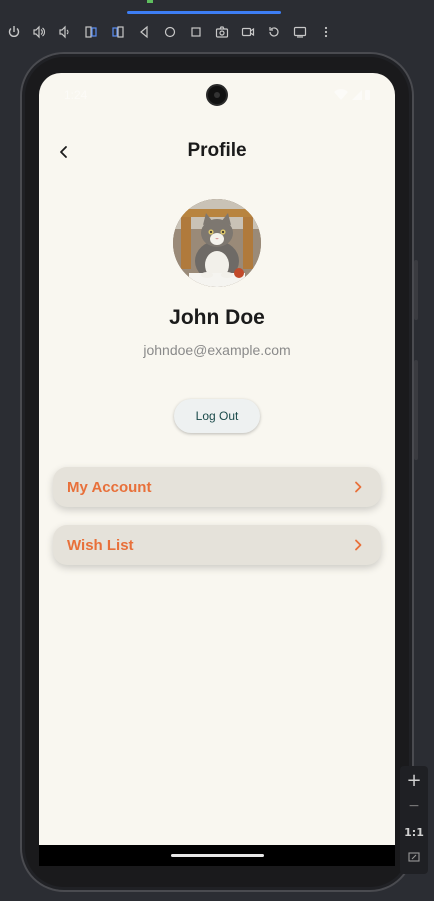 The width and height of the screenshot is (434, 901). Describe the element at coordinates (248, 32) in the screenshot. I see `screenrecord-icon` at that location.